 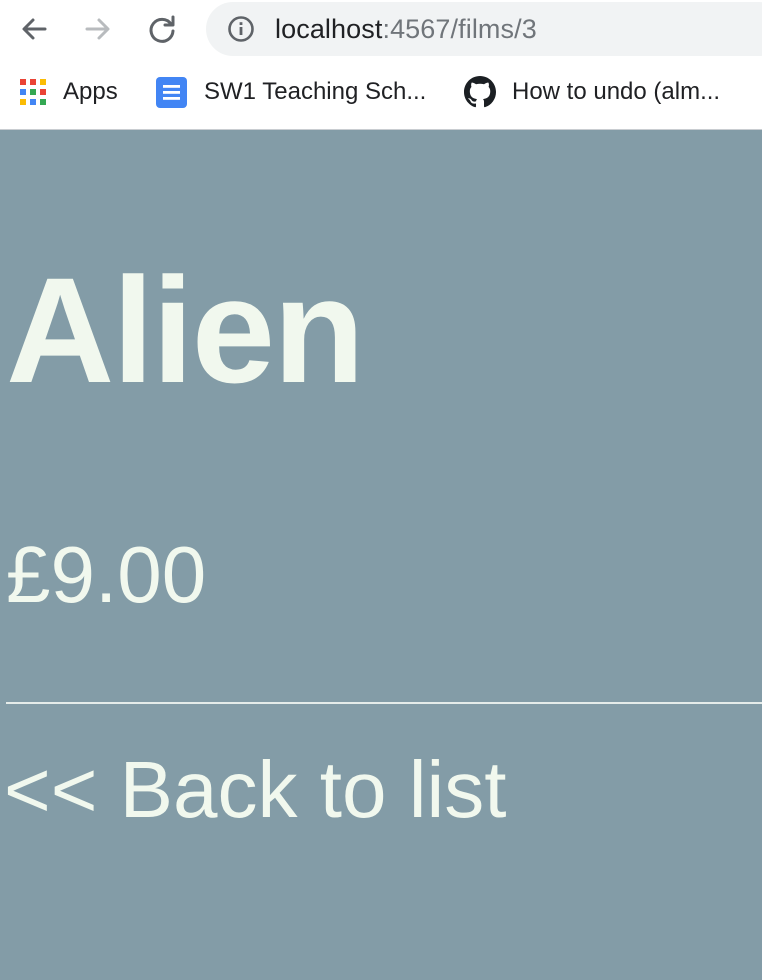 I want to click on arrow-left-icon, so click(x=34, y=29).